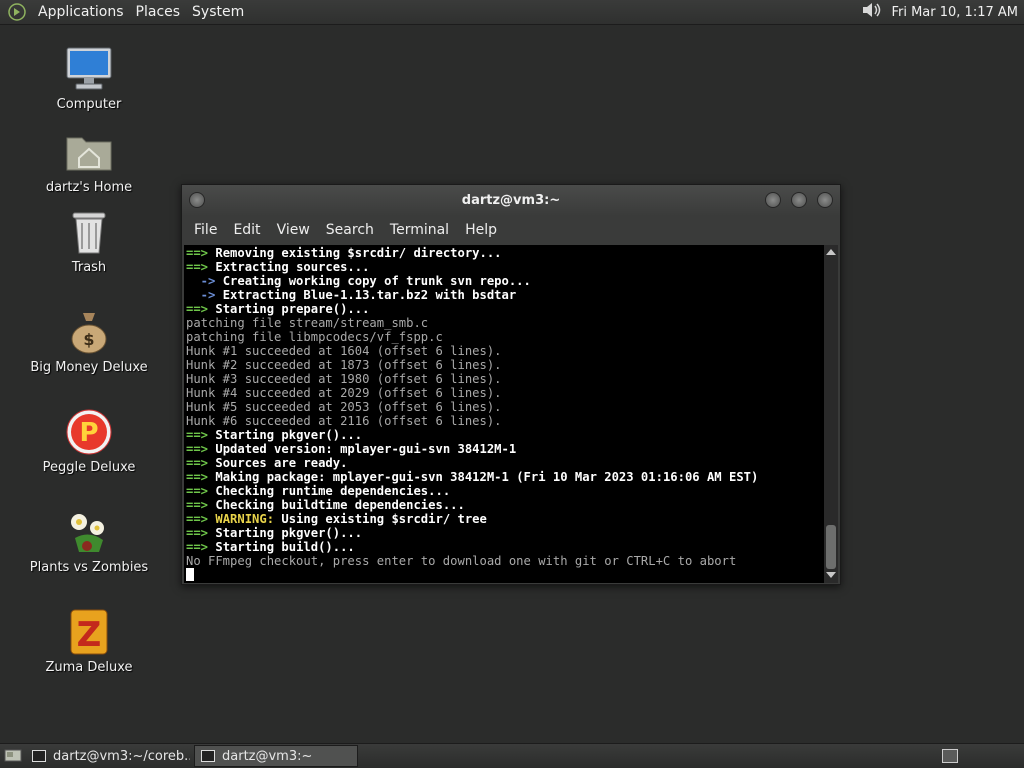 This screenshot has height=768, width=1024. What do you see at coordinates (281, 463) in the screenshot?
I see `line-text: Sources are ready.` at bounding box center [281, 463].